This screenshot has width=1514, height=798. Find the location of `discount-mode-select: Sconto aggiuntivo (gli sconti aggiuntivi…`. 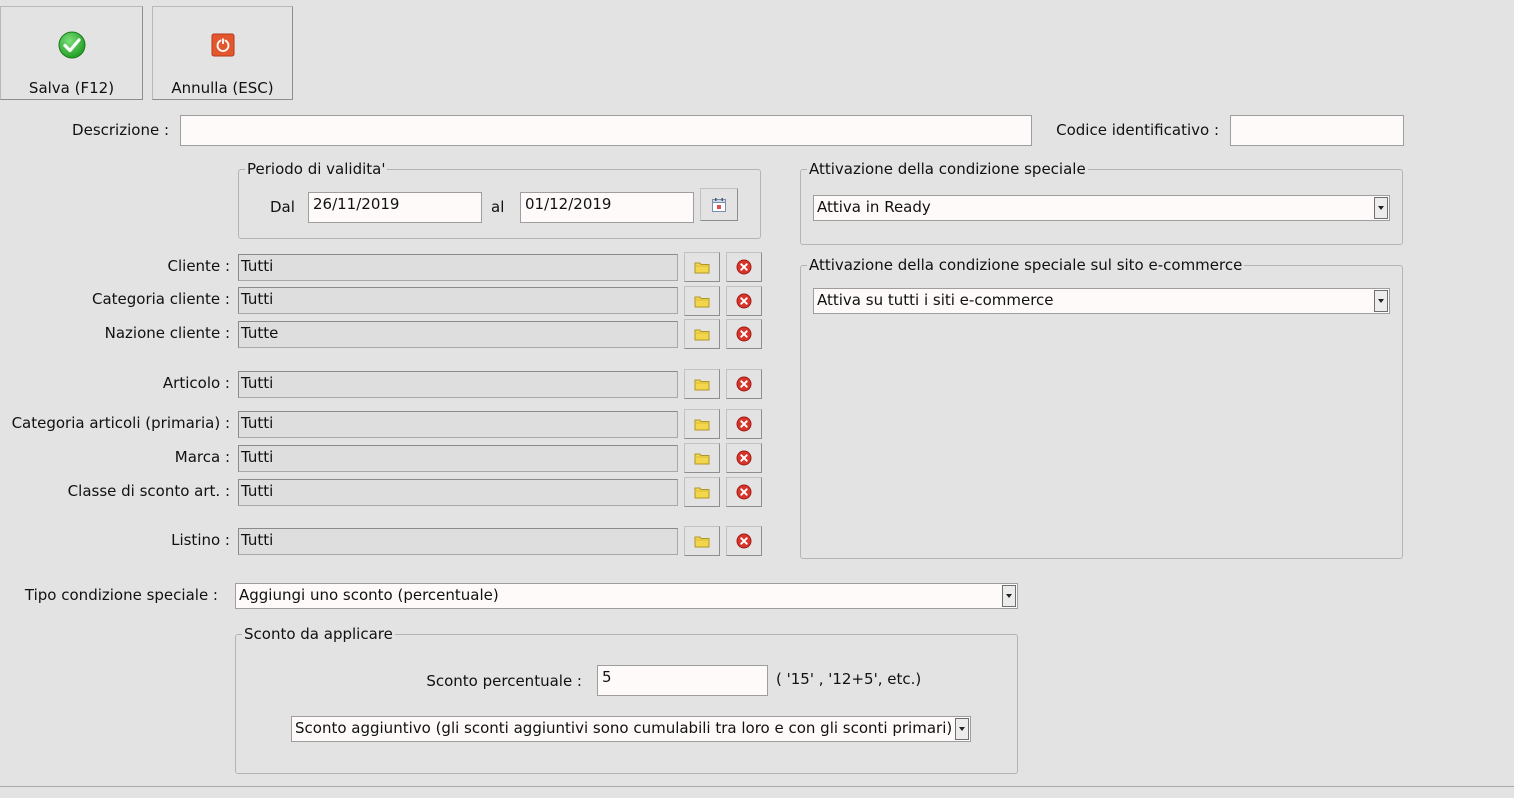

discount-mode-select: Sconto aggiuntivo (gli sconti aggiuntivi… is located at coordinates (631, 729).